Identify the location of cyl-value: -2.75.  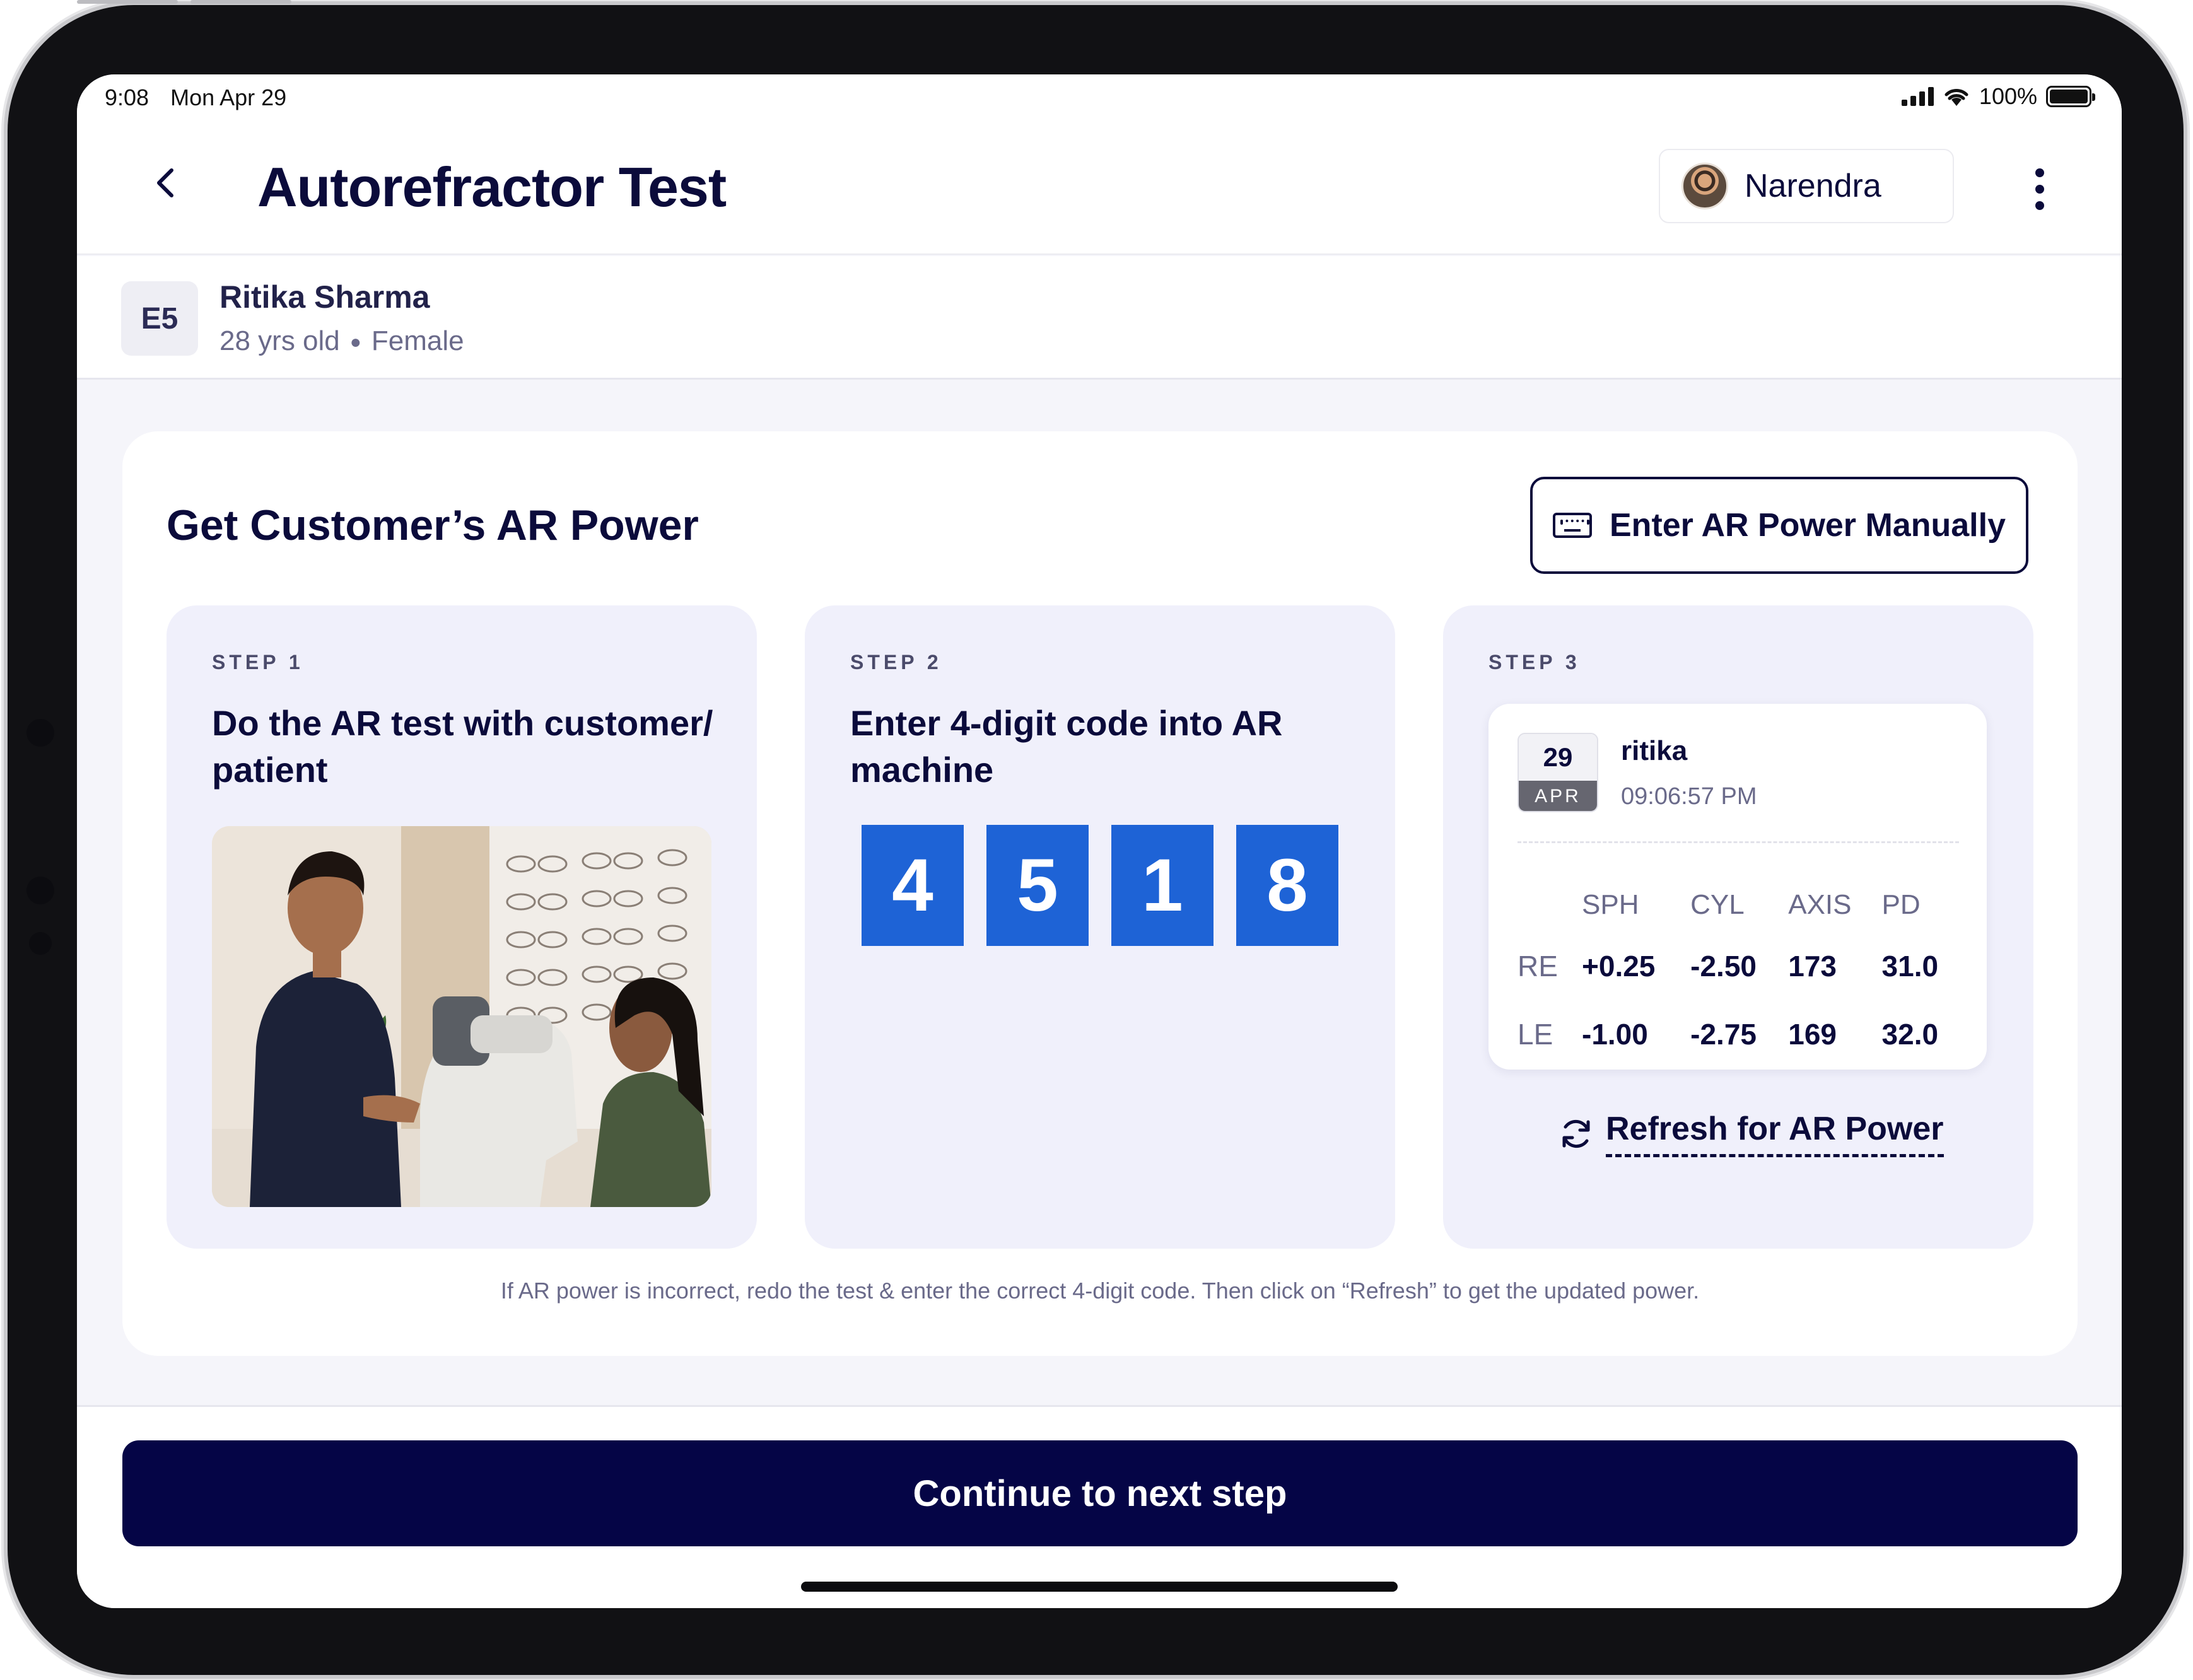
(1724, 1034).